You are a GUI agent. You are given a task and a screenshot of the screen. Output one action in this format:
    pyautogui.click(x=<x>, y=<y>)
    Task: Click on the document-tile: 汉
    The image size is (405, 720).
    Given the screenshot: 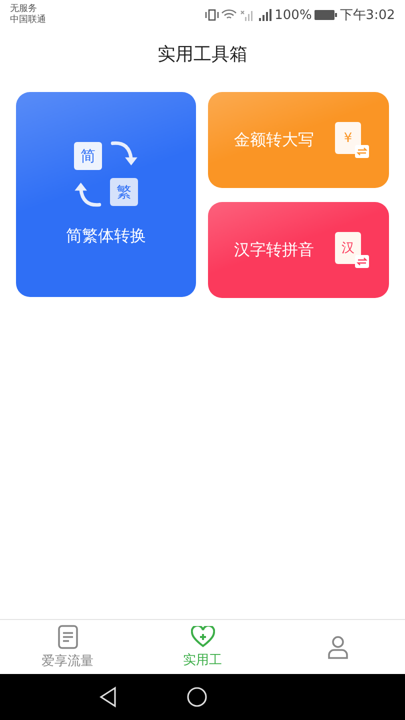 What is the action you would take?
    pyautogui.click(x=348, y=248)
    